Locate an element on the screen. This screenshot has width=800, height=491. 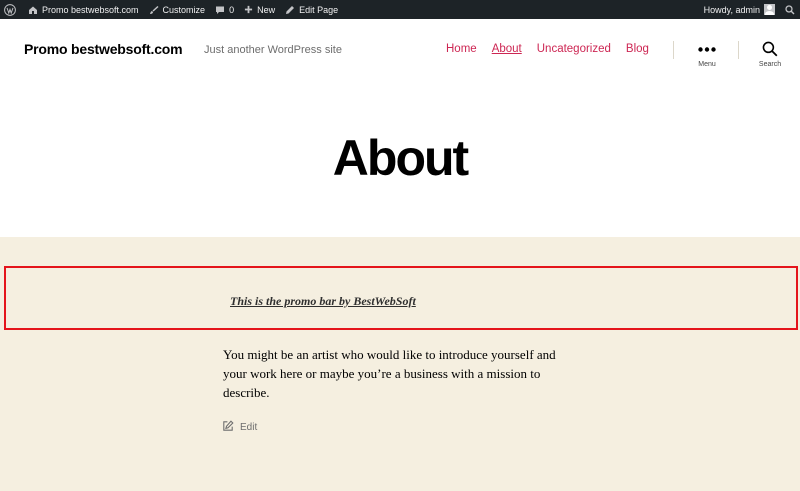
new-content-link: New is located at coordinates (259, 9).